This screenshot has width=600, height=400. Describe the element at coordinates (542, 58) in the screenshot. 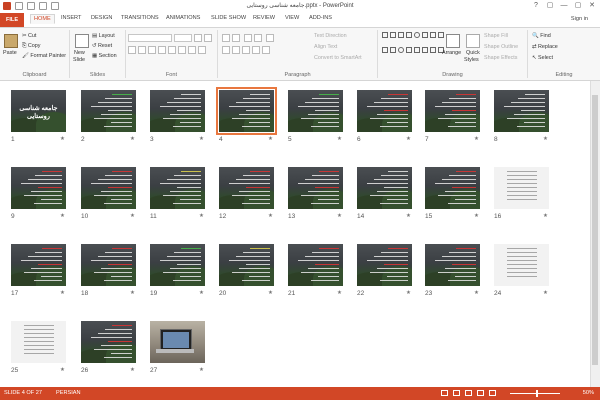

I see `select-button: ↖ Select` at that location.